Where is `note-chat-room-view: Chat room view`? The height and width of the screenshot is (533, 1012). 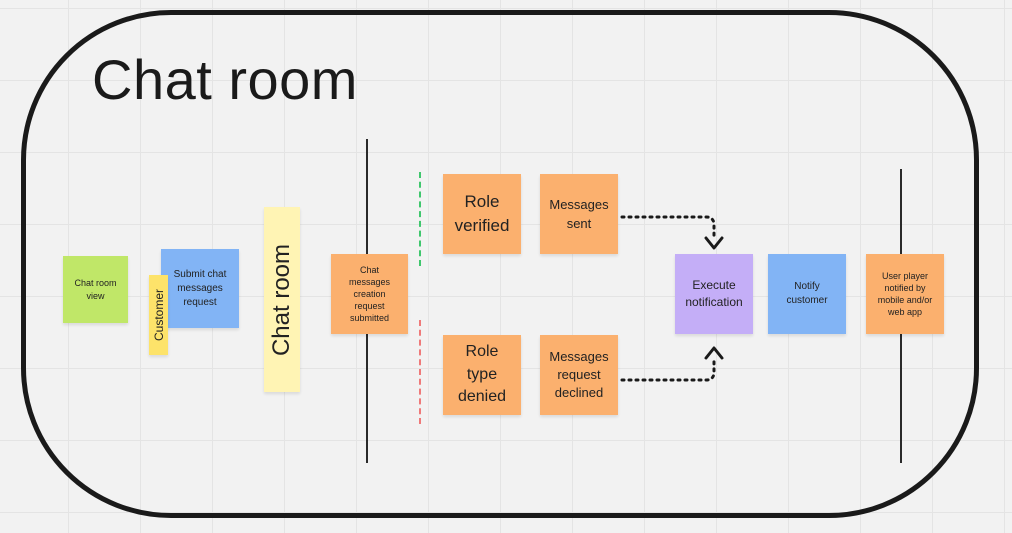
note-chat-room-view: Chat room view is located at coordinates (95, 289).